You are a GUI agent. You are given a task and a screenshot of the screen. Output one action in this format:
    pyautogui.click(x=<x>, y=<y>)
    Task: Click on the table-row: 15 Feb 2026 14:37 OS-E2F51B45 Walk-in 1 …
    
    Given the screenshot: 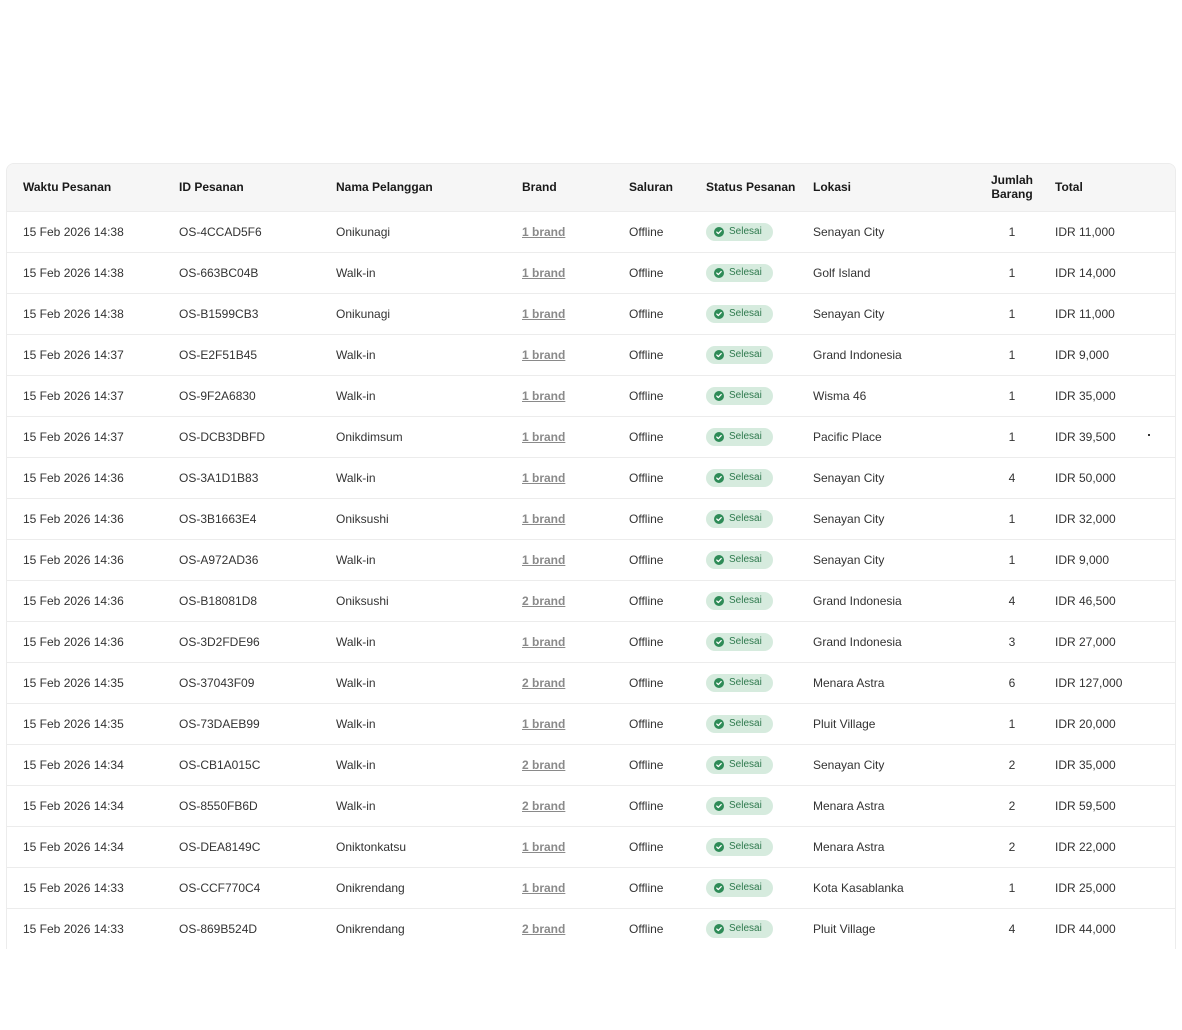 What is the action you would take?
    pyautogui.click(x=591, y=354)
    